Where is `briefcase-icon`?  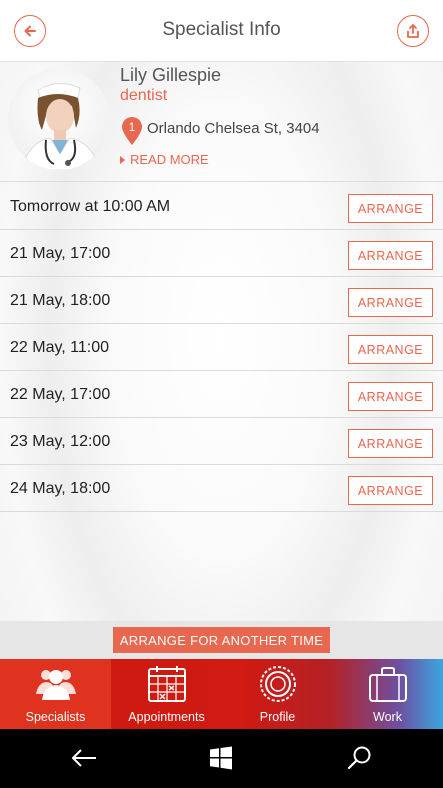 briefcase-icon is located at coordinates (387, 684).